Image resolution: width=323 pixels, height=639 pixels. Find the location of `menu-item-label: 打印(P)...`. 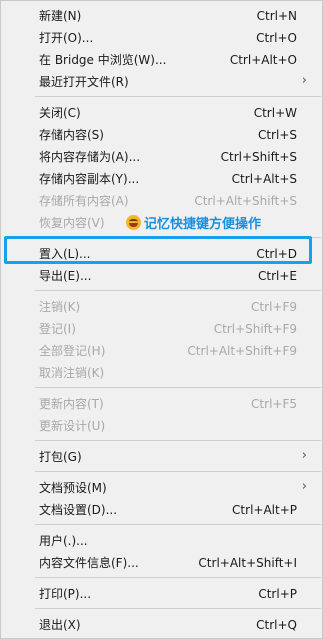

menu-item-label: 打印(P)... is located at coordinates (65, 594).